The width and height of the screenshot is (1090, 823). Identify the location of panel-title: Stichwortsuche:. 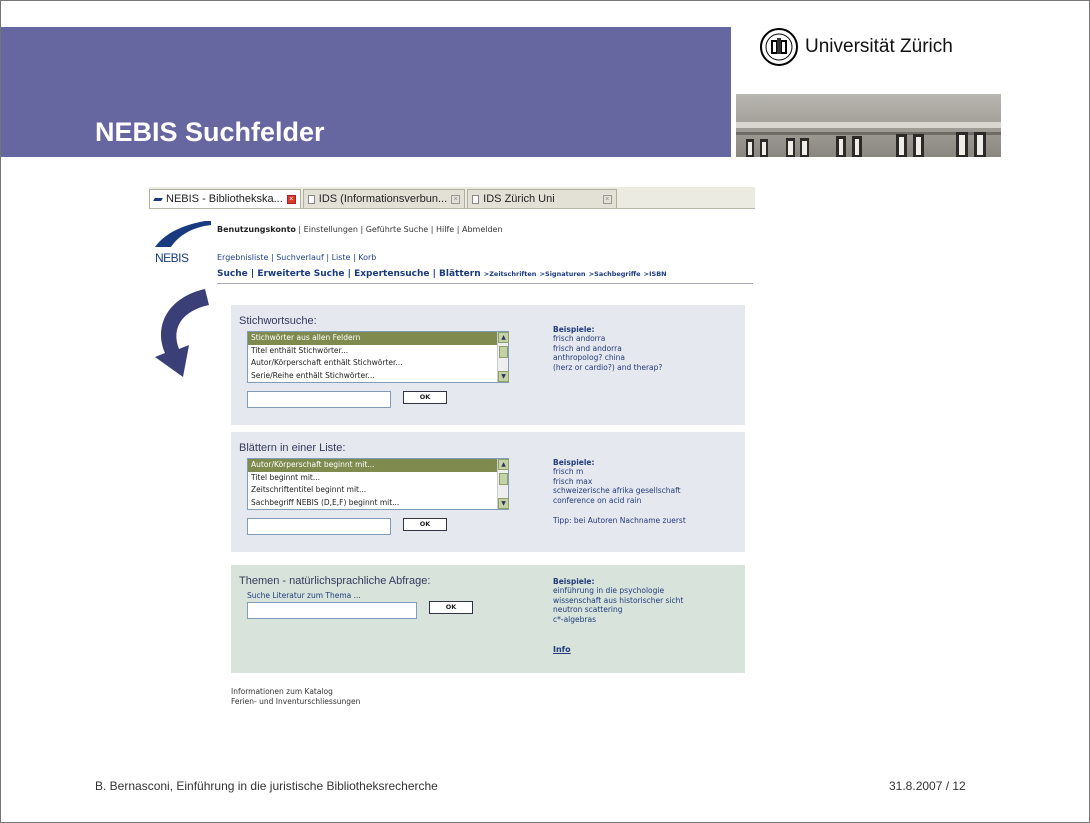
(278, 321).